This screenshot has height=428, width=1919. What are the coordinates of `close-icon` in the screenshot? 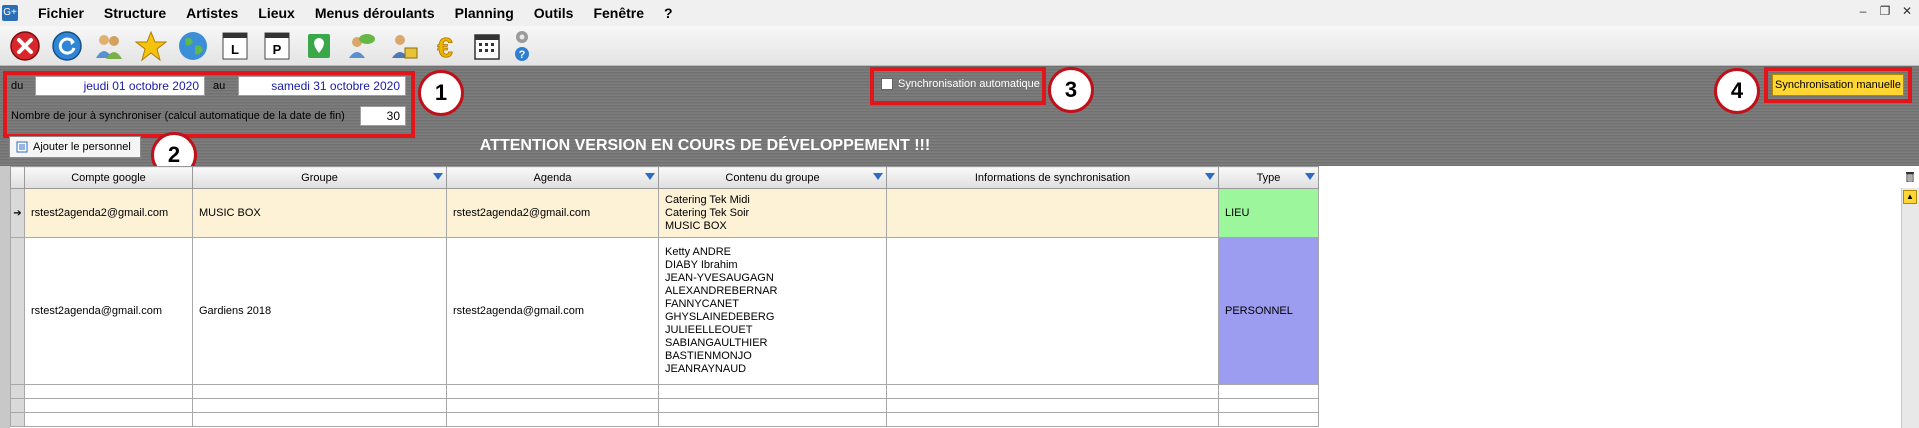 It's located at (25, 46).